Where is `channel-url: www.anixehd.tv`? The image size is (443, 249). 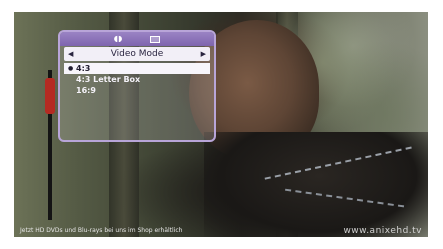
channel-url: www.anixehd.tv is located at coordinates (382, 231).